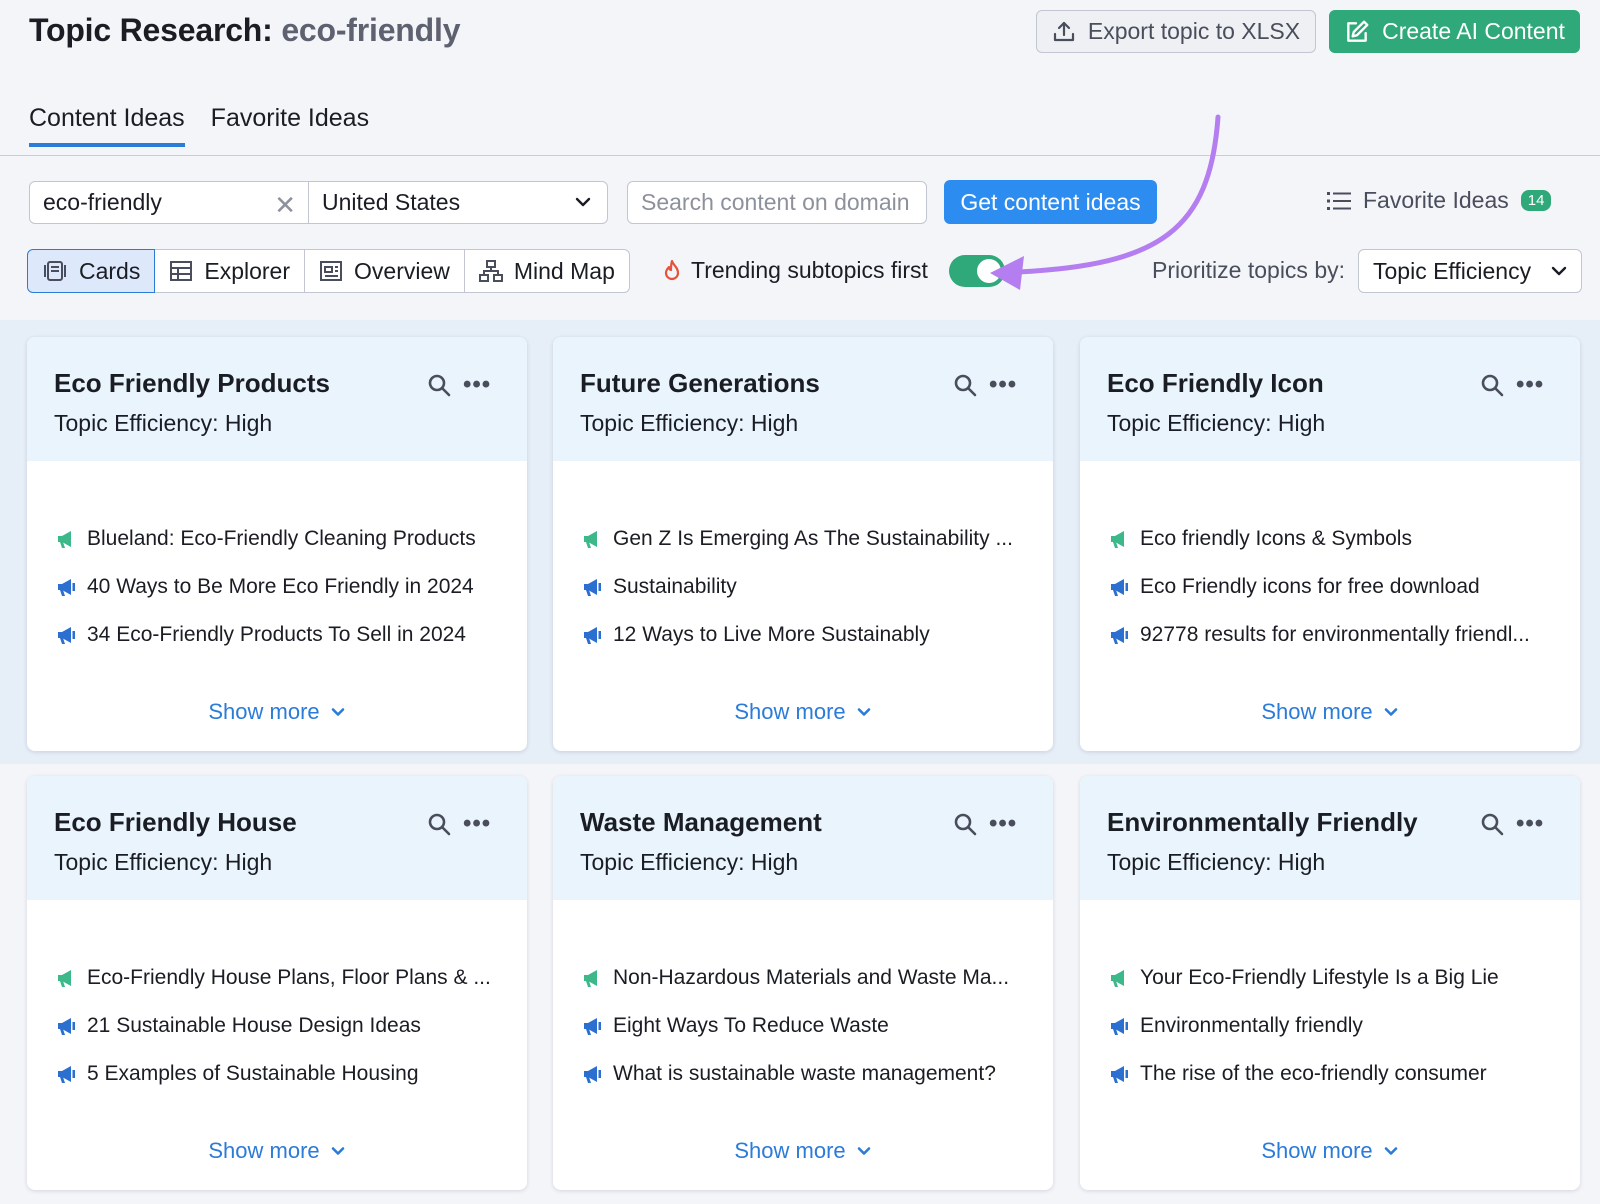  I want to click on favorite-ideas-link: Favorite Ideas 14, so click(1439, 200).